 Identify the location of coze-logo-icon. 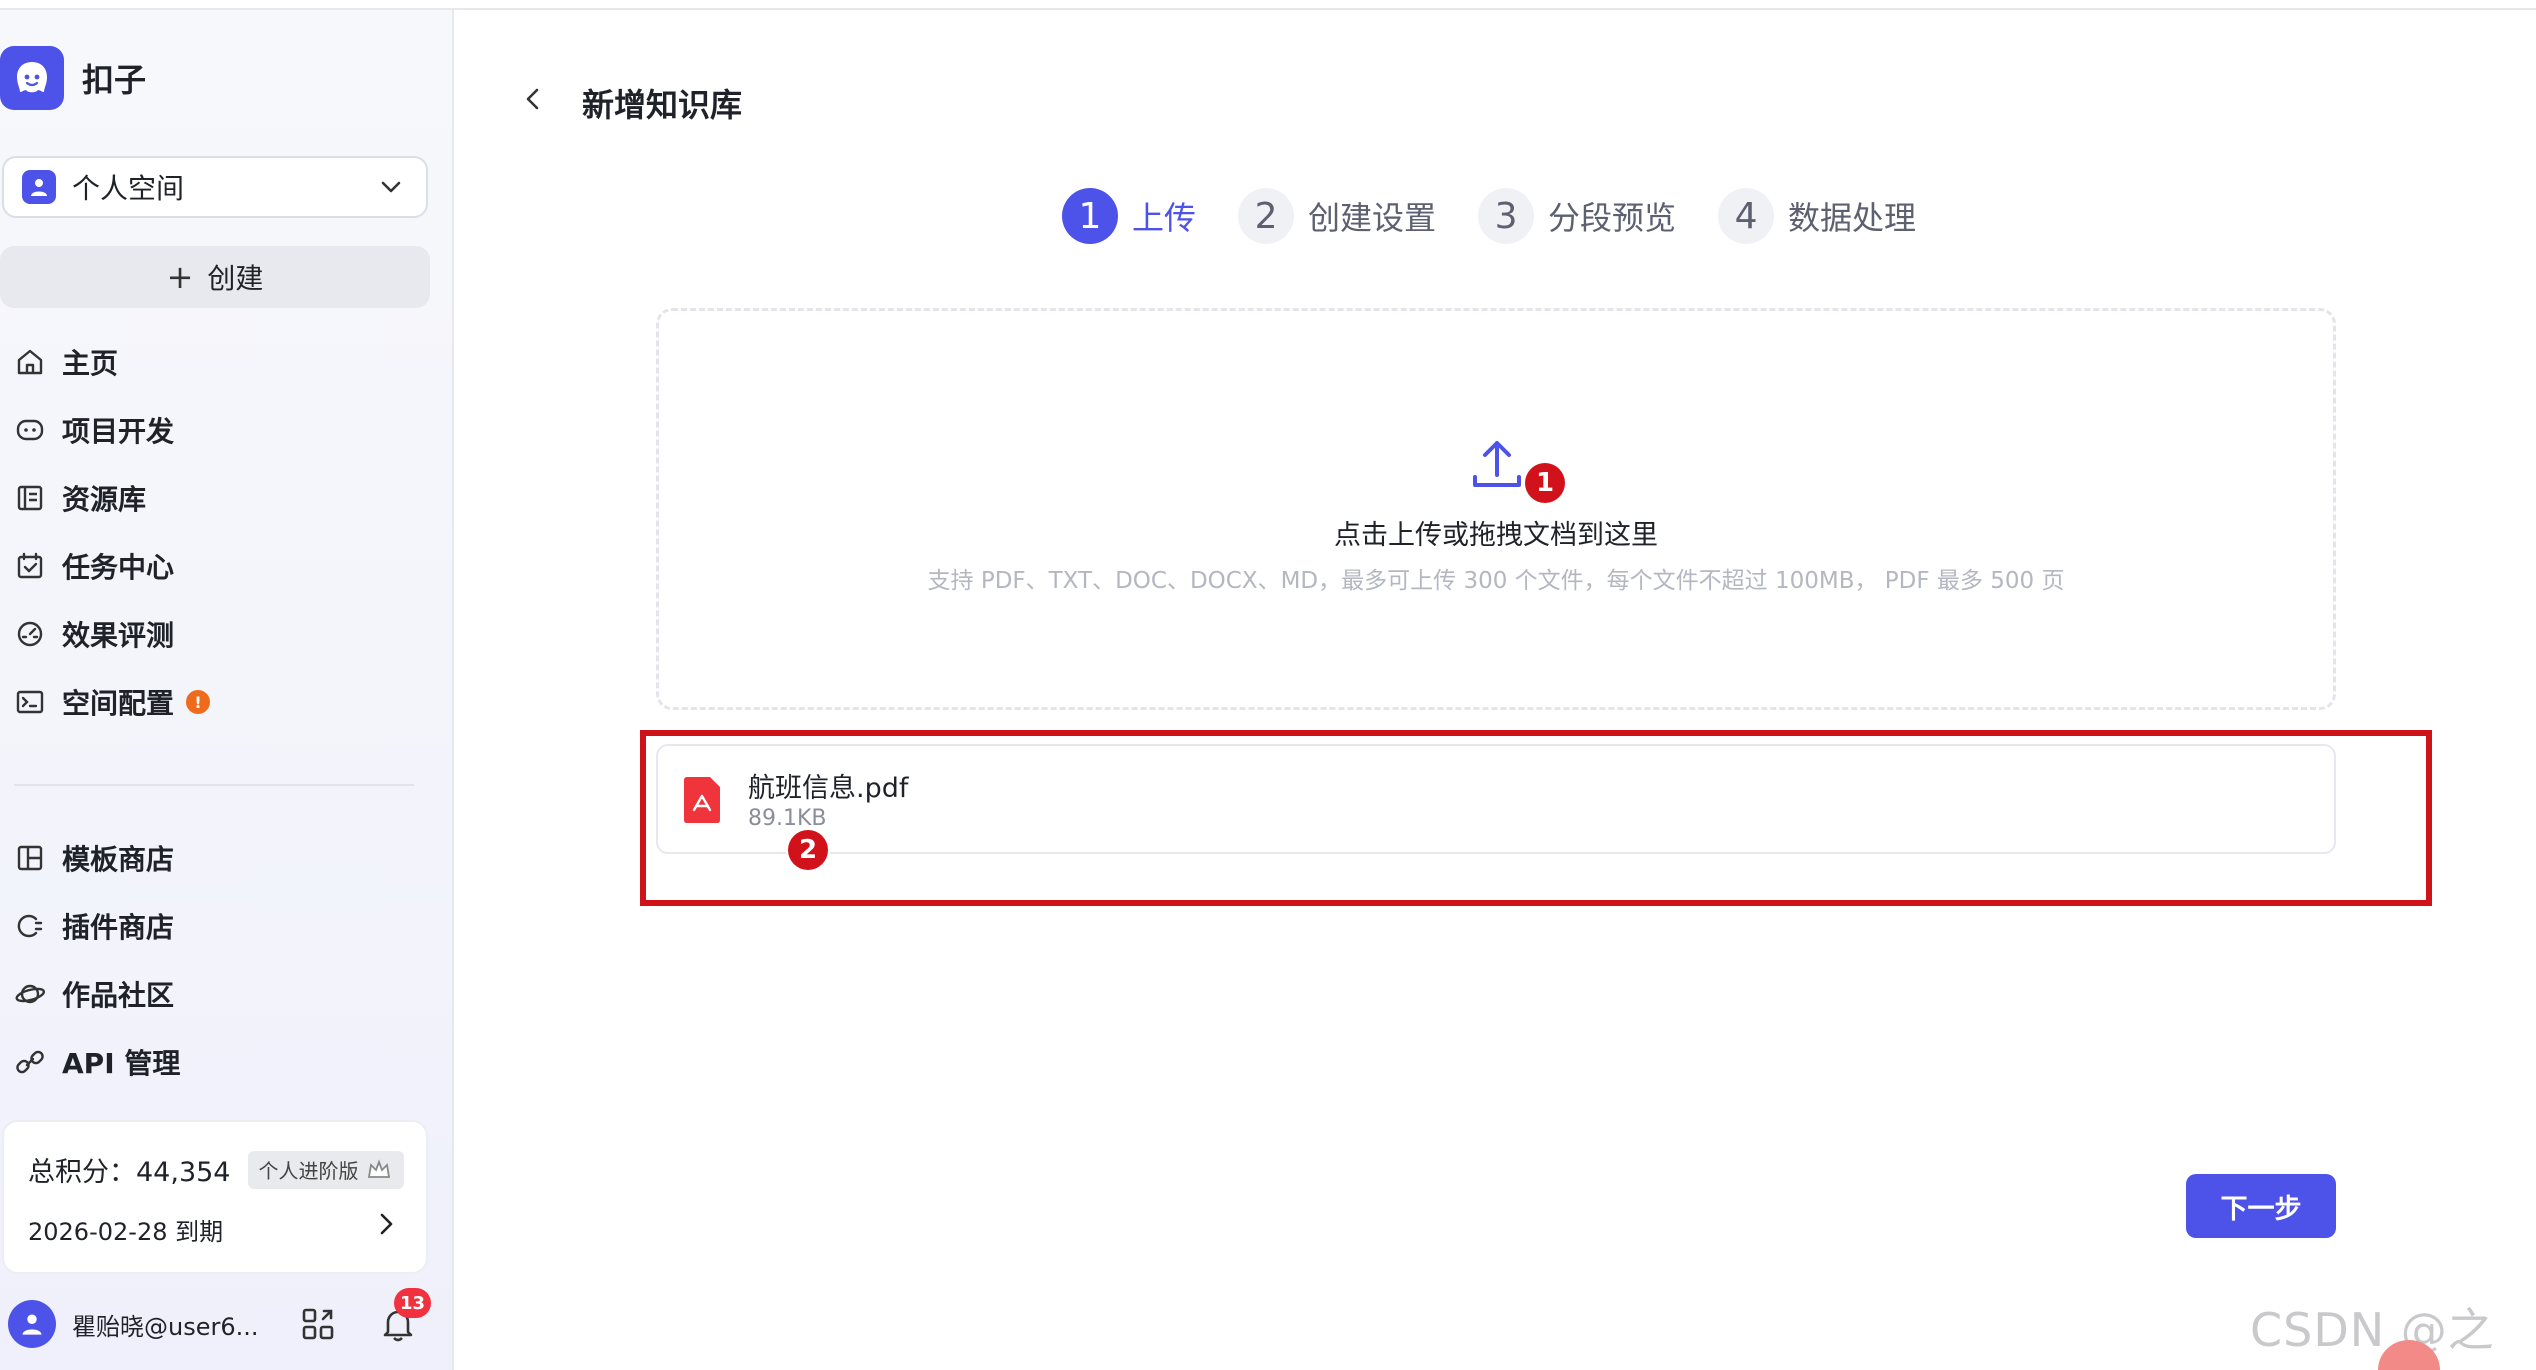
(32, 78).